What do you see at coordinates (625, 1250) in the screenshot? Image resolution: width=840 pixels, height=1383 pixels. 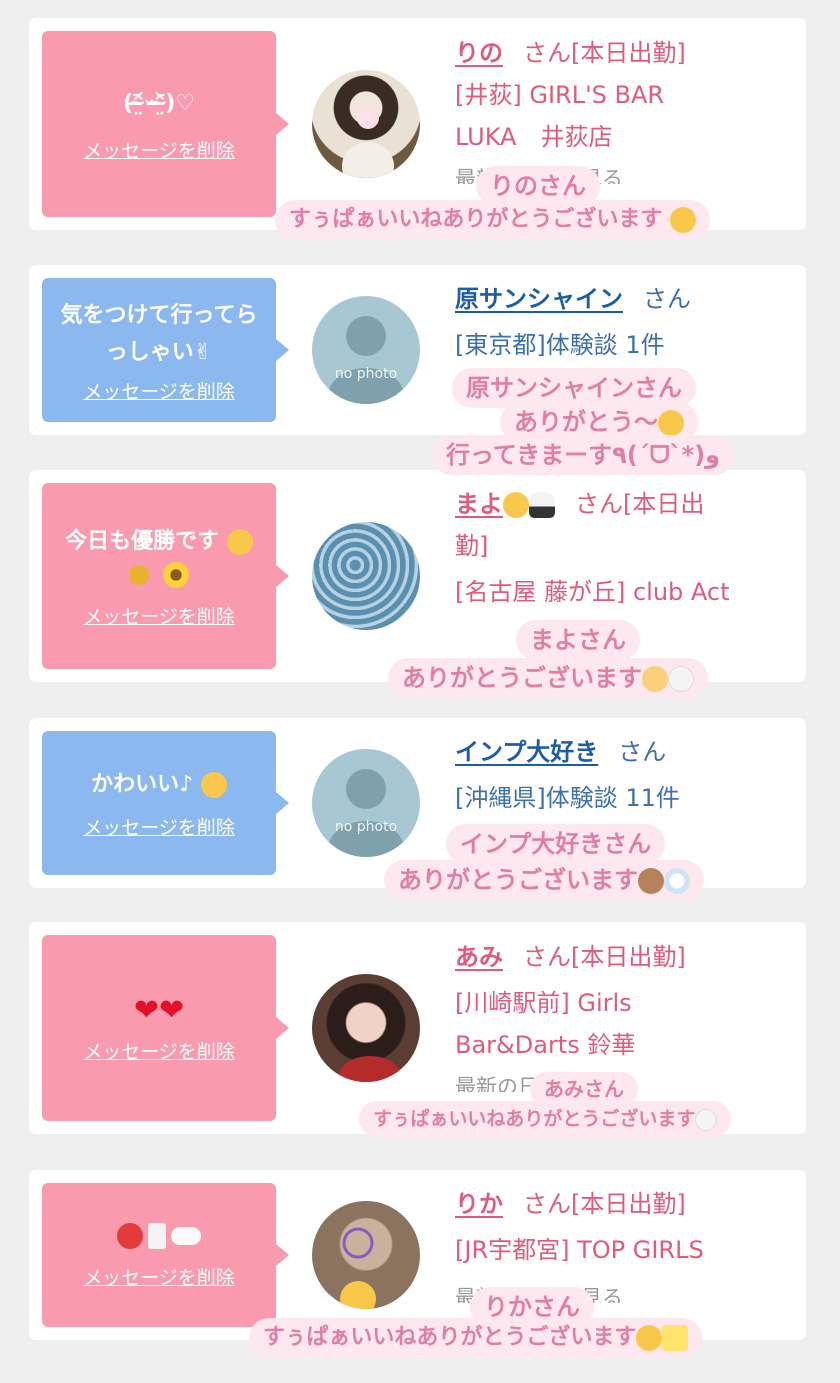 I see `shop-line: [JR宇都宮] TOP GIRLS` at bounding box center [625, 1250].